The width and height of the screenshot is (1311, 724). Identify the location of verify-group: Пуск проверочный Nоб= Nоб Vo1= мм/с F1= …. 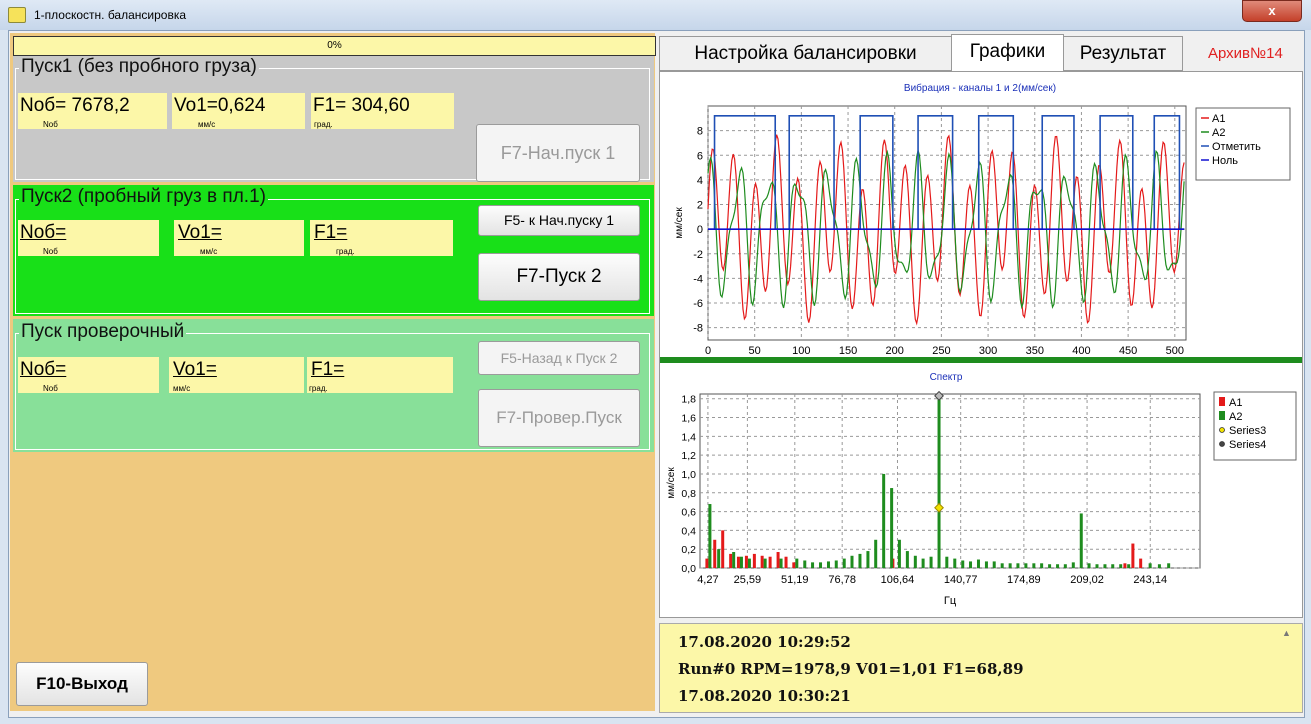
(333, 385).